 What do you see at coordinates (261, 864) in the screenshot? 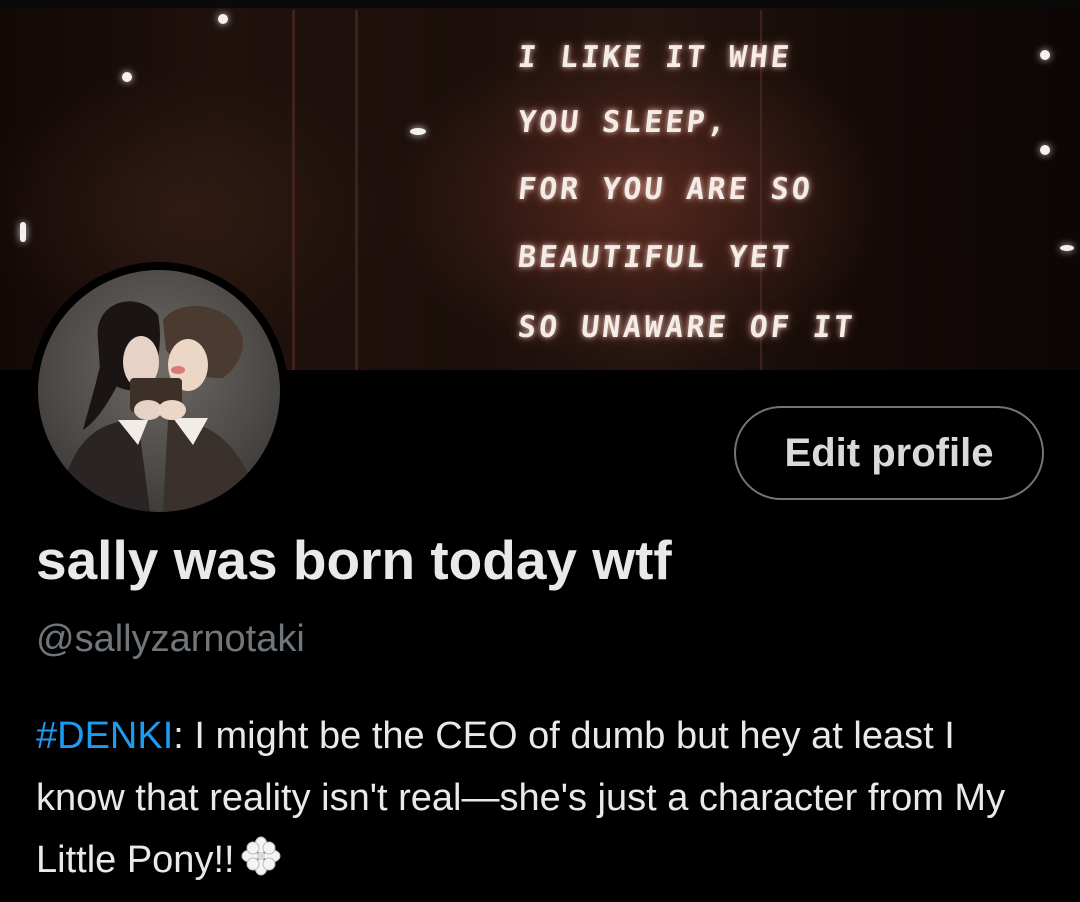
I see `white-flower-icon` at bounding box center [261, 864].